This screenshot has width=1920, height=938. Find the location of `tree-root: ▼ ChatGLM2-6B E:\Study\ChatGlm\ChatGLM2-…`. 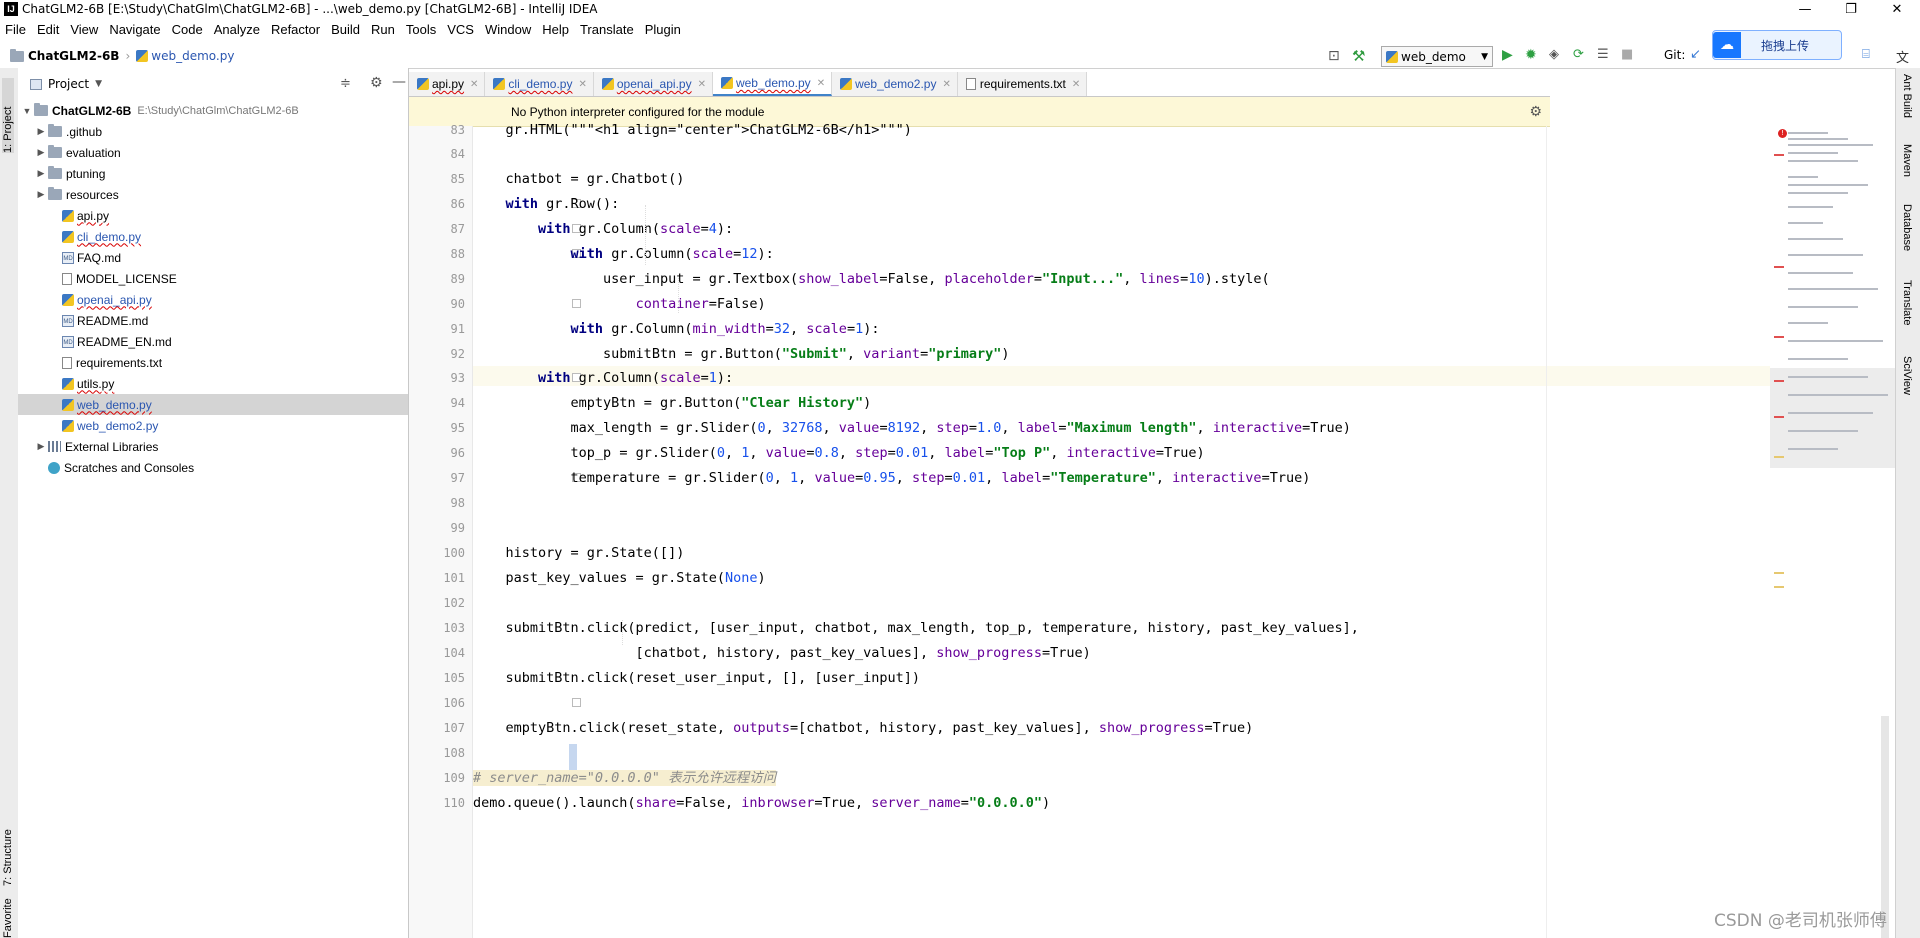

tree-root: ▼ ChatGLM2-6B E:\Study\ChatGlm\ChatGLM2-… is located at coordinates (213, 110).